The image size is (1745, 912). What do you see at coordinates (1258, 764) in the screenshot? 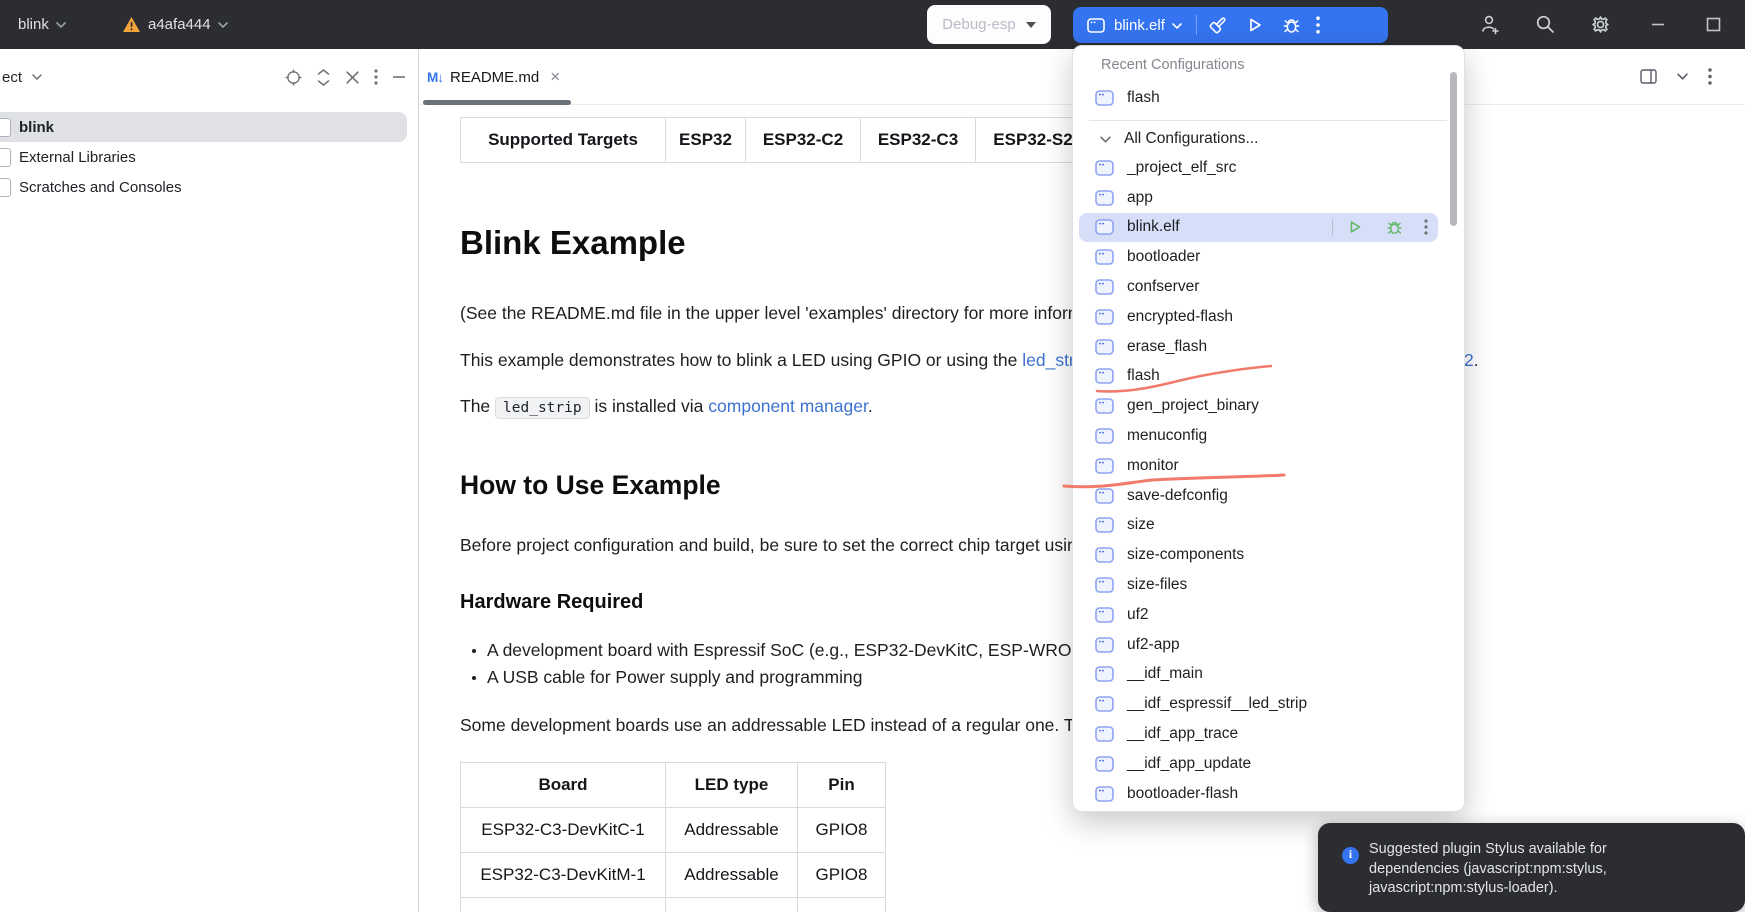
I see `config-item: __idf_app_update` at bounding box center [1258, 764].